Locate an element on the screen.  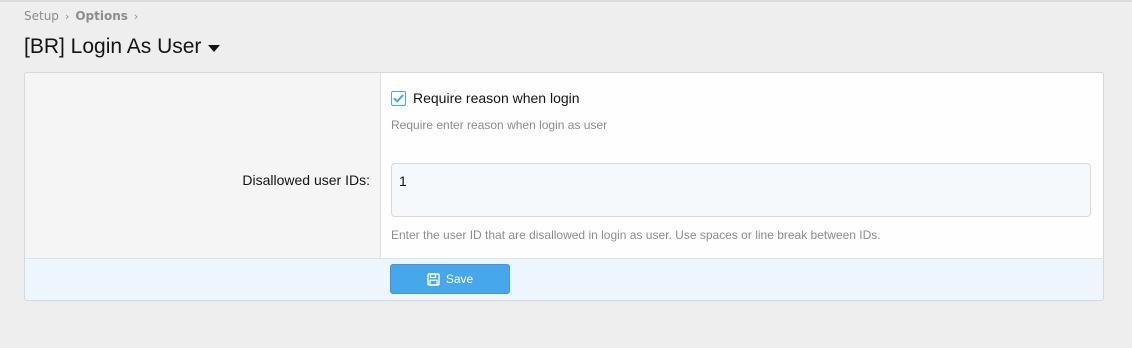
require-reason-label: Require reason when login is located at coordinates (496, 98).